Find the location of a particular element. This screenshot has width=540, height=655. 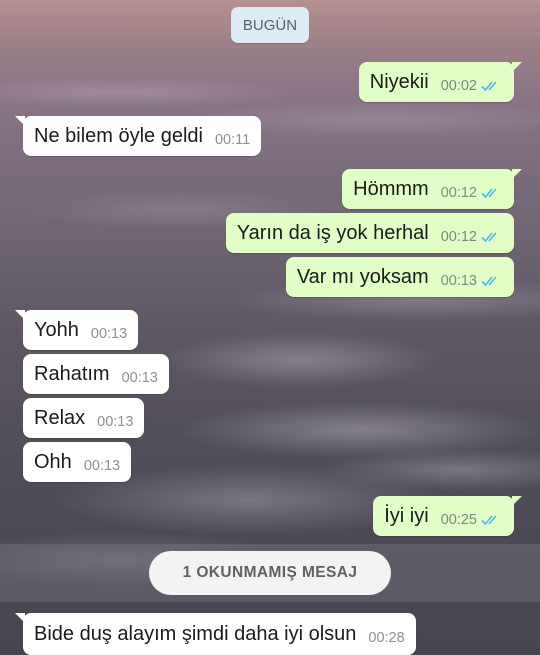

message-text: Yarın da iş yok herhal is located at coordinates (332, 232).